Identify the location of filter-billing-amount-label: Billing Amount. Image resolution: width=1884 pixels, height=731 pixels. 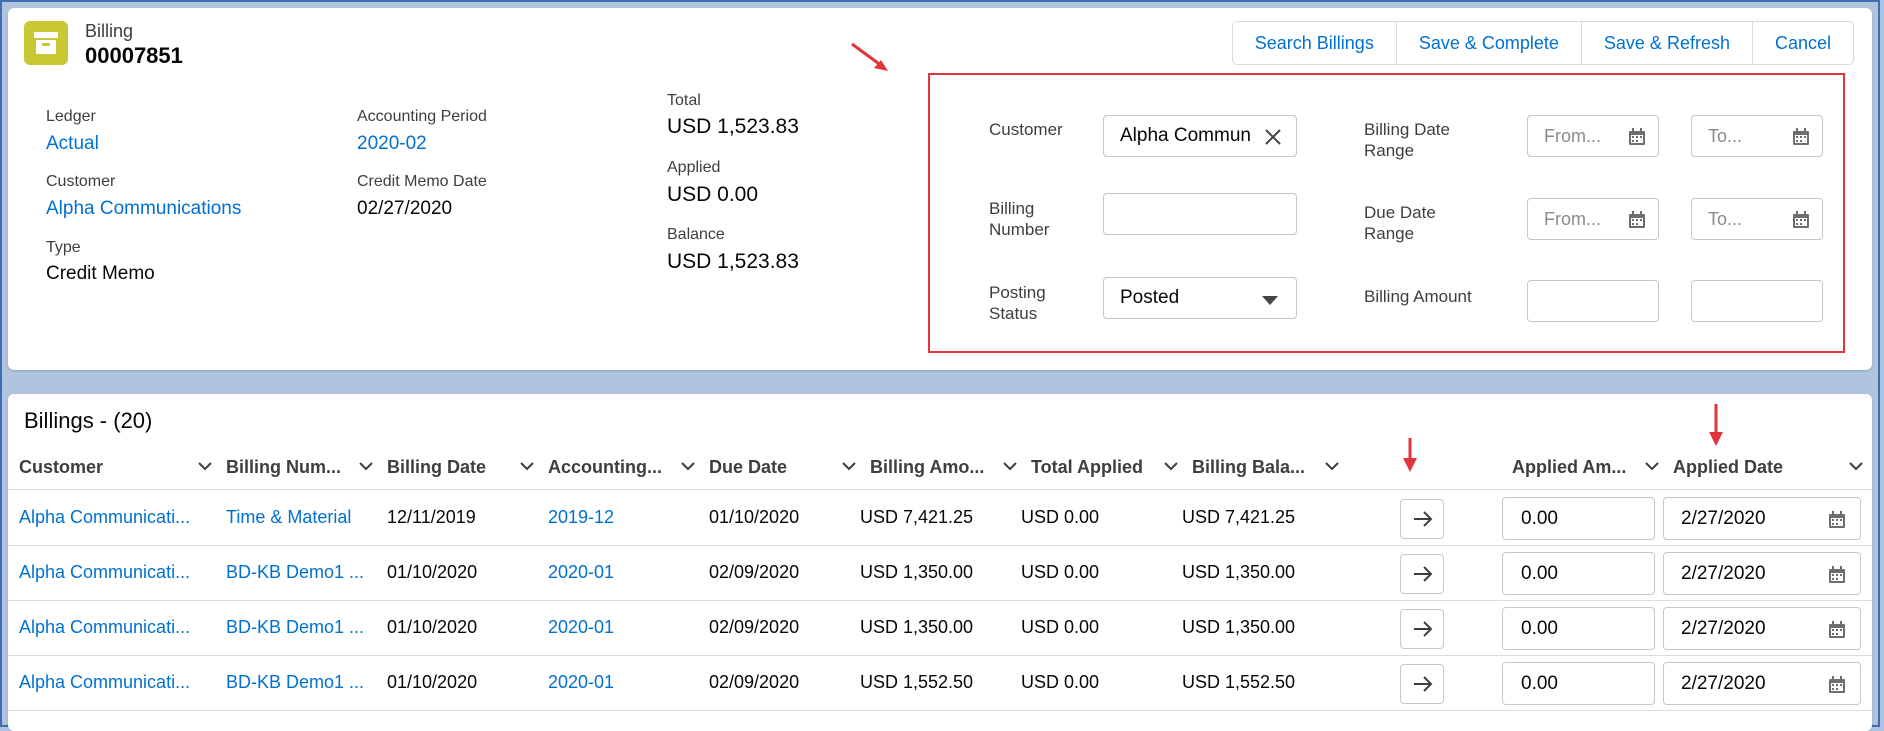
(1418, 296).